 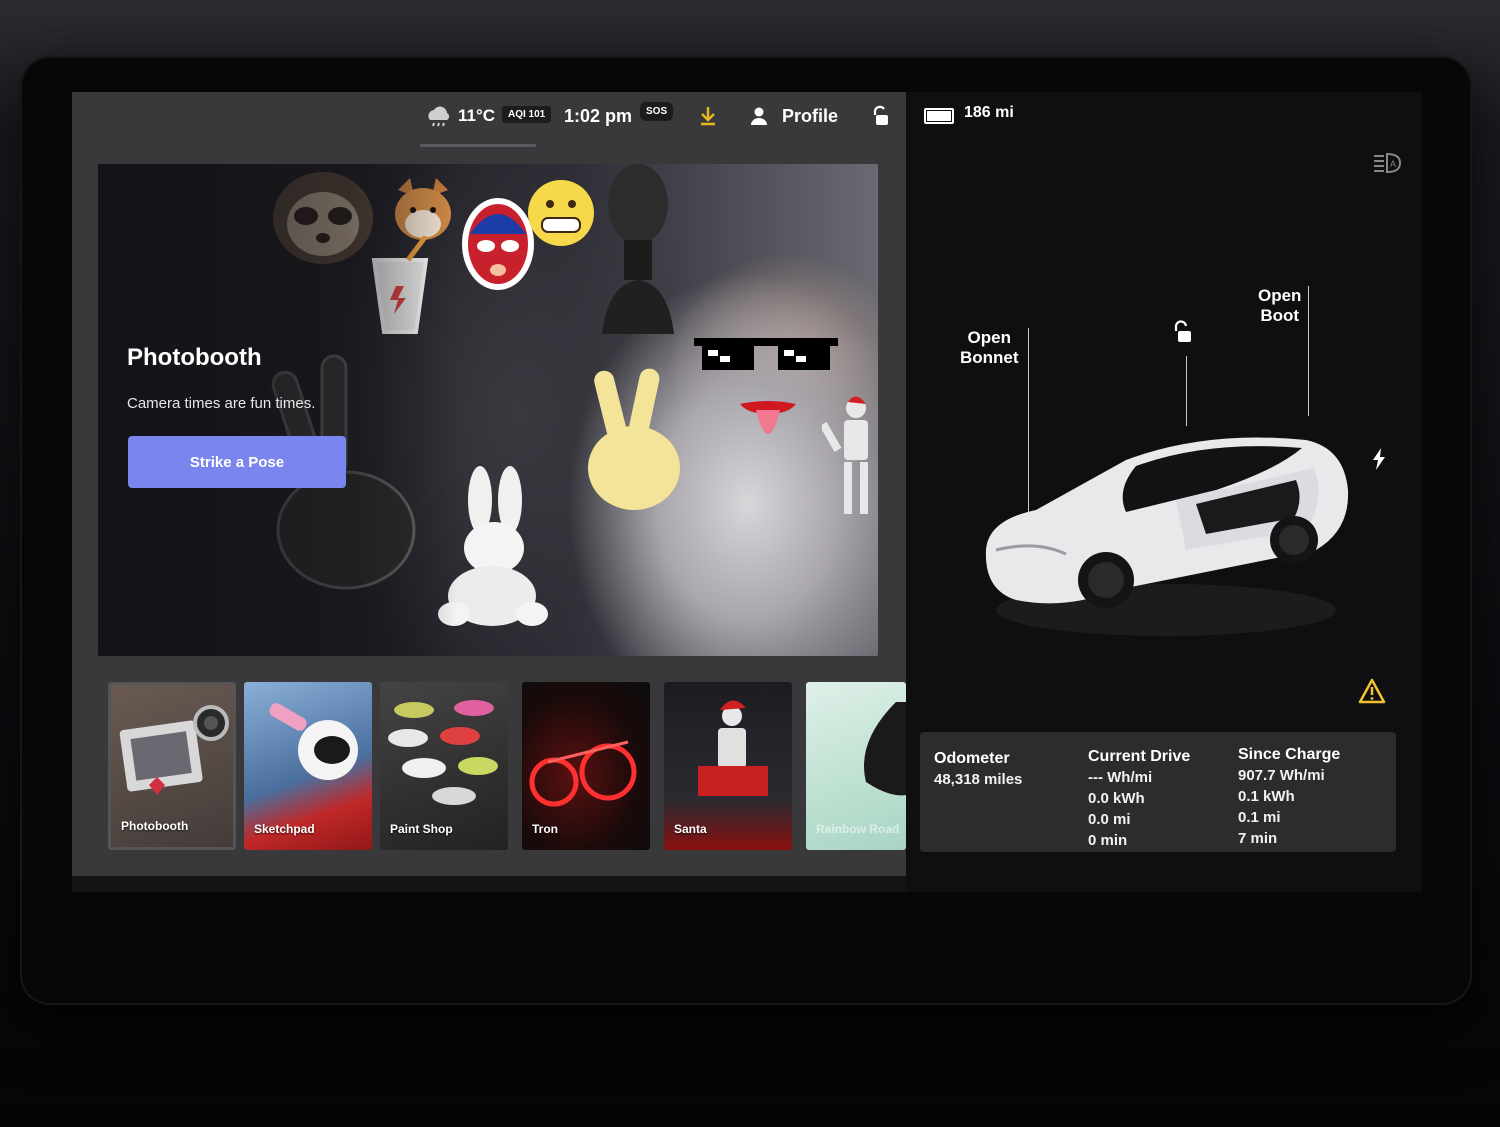 I want to click on strike-a-pose-button: Strike a Pose, so click(x=237, y=462).